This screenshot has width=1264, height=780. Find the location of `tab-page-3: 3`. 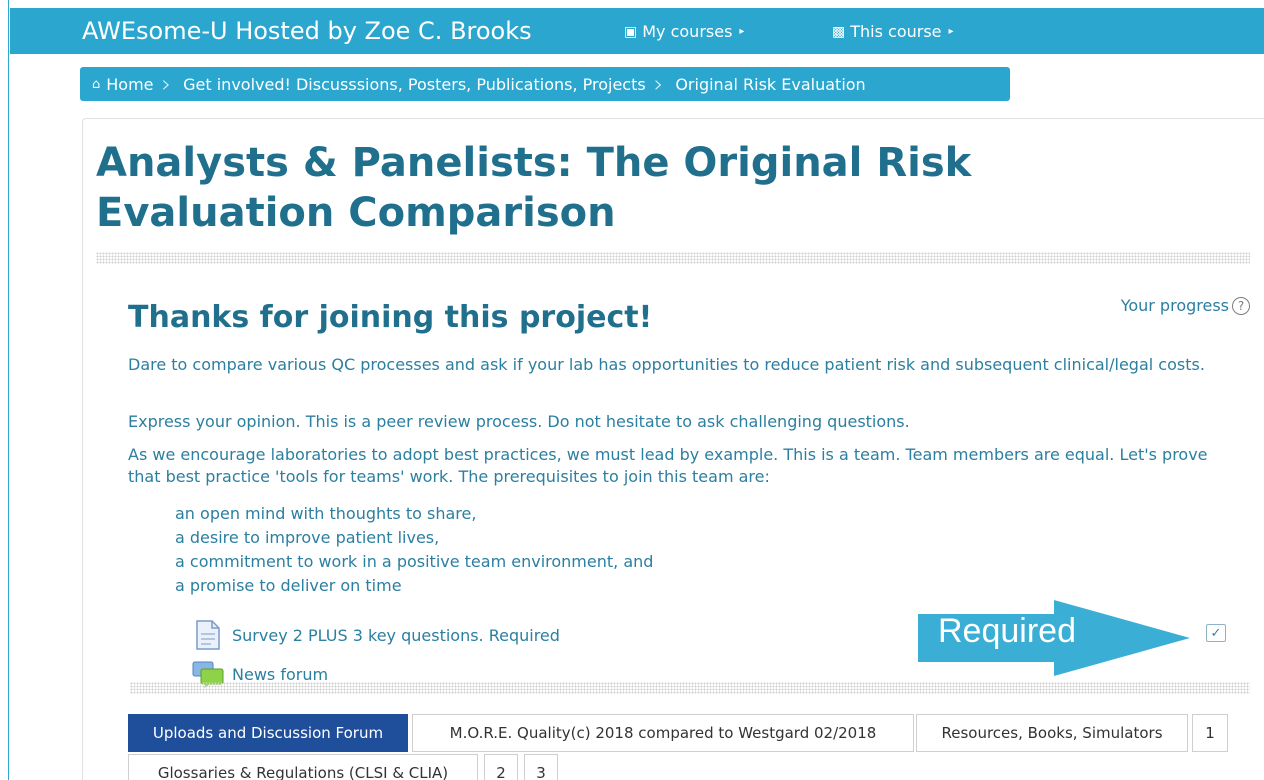

tab-page-3: 3 is located at coordinates (541, 767).